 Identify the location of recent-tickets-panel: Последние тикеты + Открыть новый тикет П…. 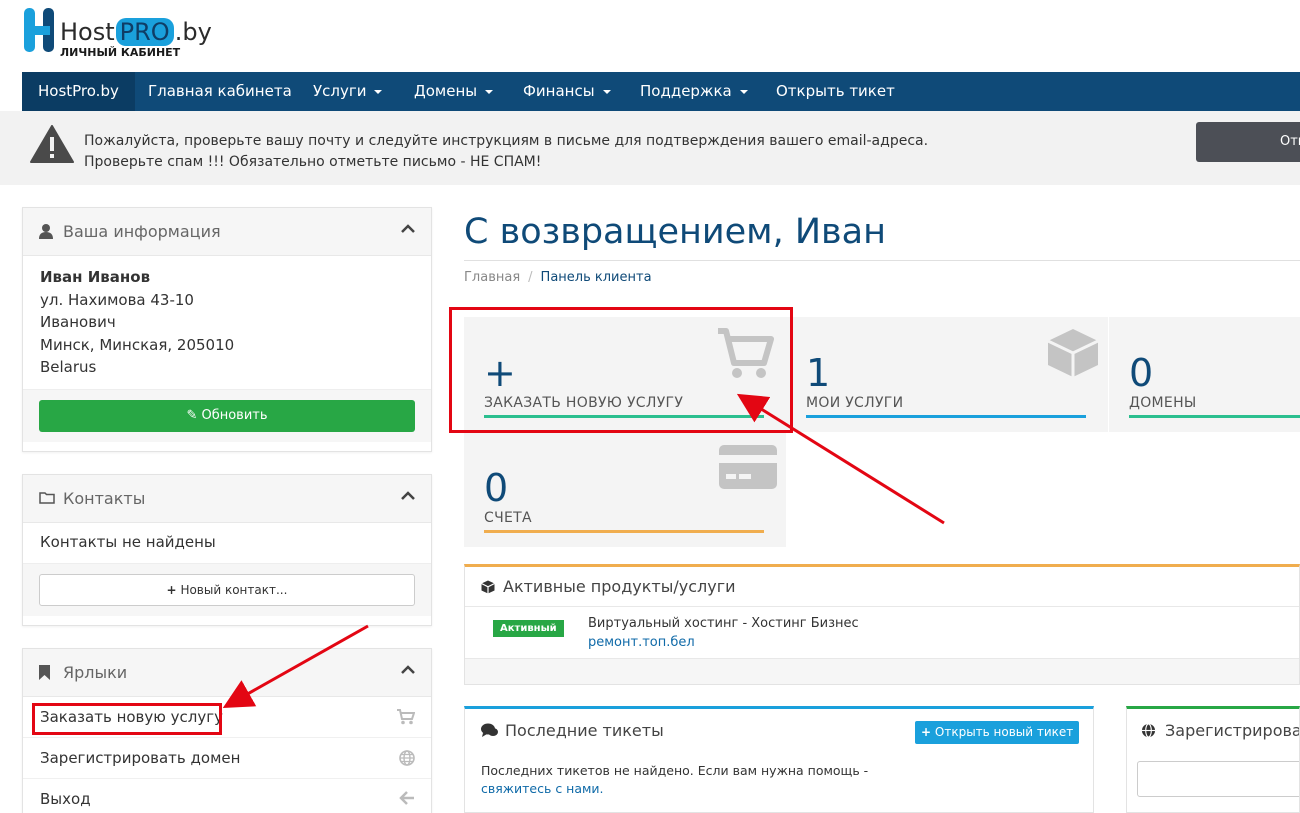
(779, 759).